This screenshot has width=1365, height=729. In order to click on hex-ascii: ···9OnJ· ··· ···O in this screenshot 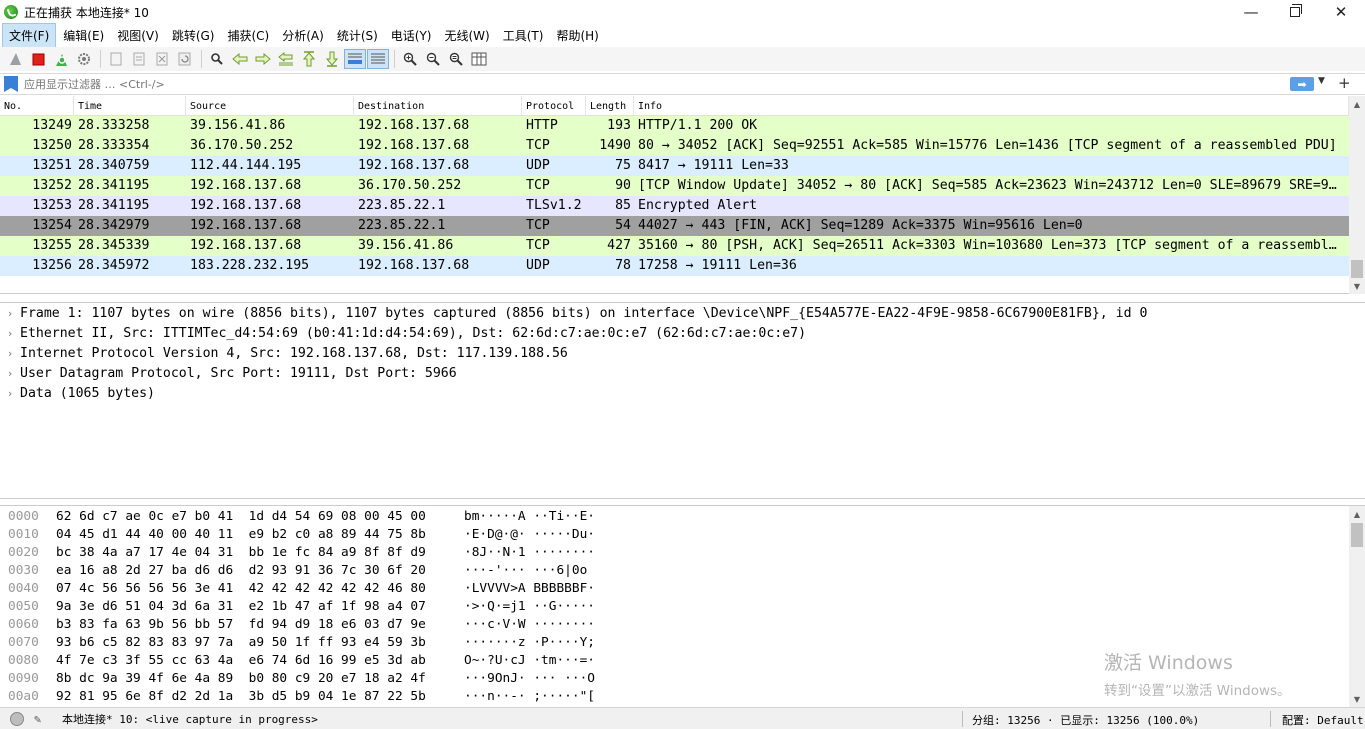, I will do `click(564, 679)`.